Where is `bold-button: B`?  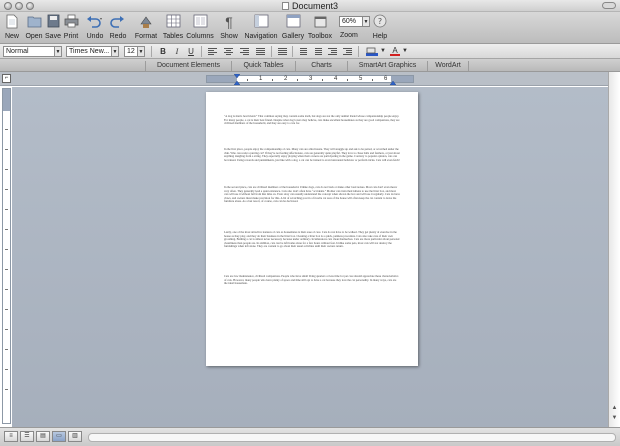 bold-button: B is located at coordinates (163, 51).